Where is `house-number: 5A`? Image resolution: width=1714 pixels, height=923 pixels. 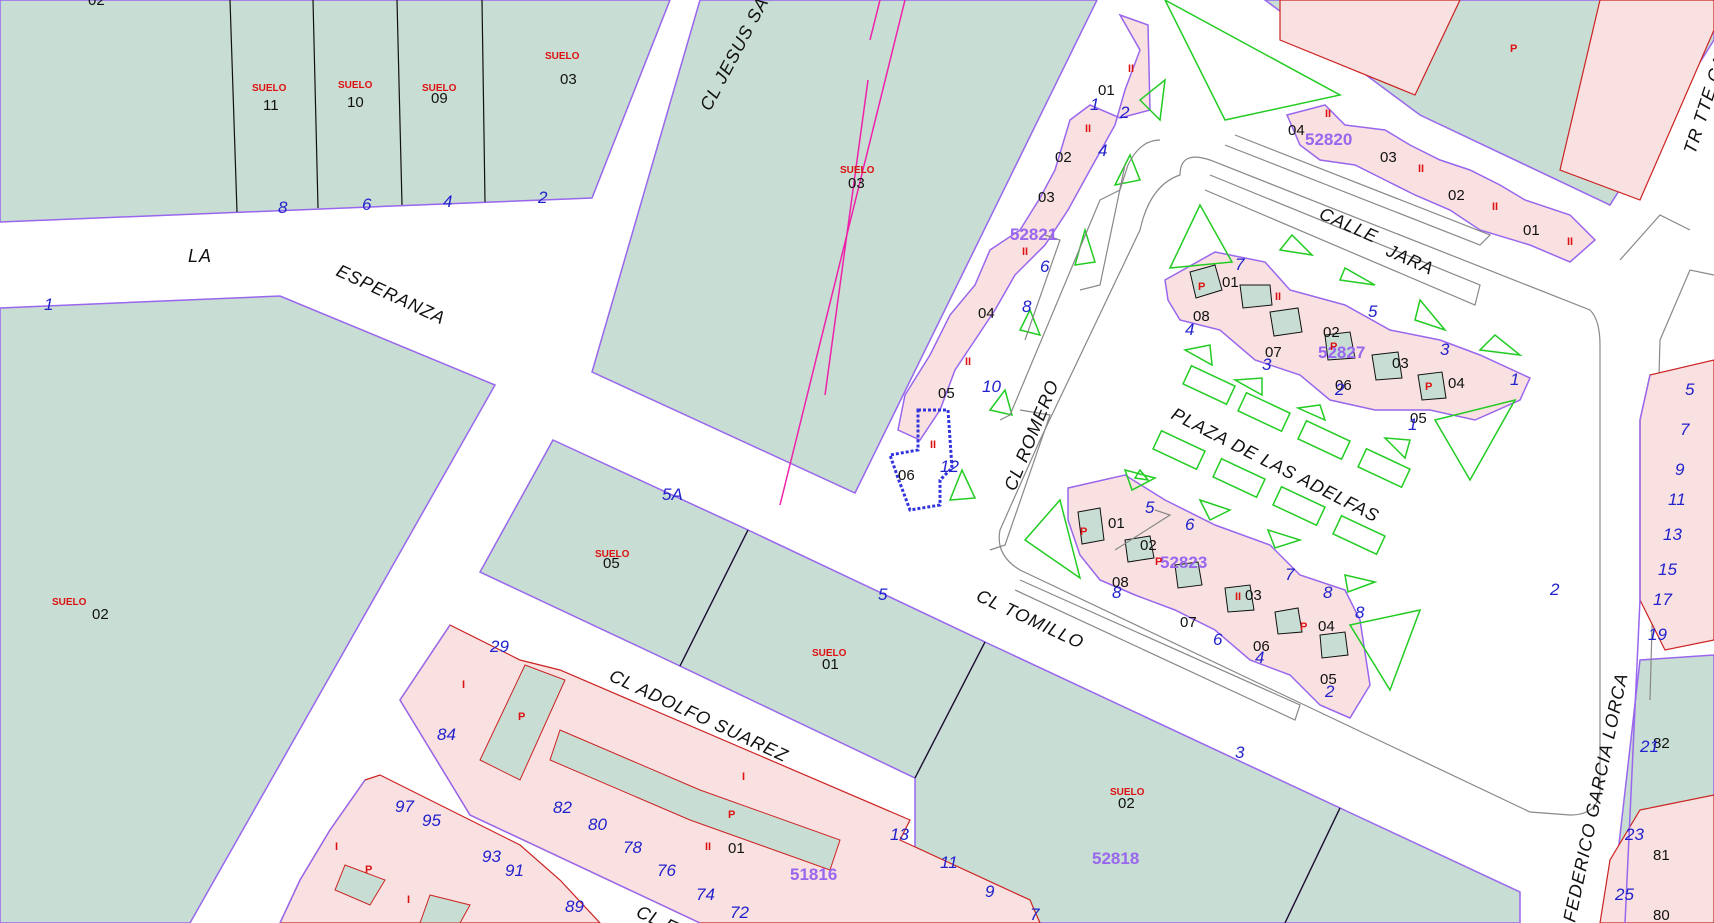 house-number: 5A is located at coordinates (672, 494).